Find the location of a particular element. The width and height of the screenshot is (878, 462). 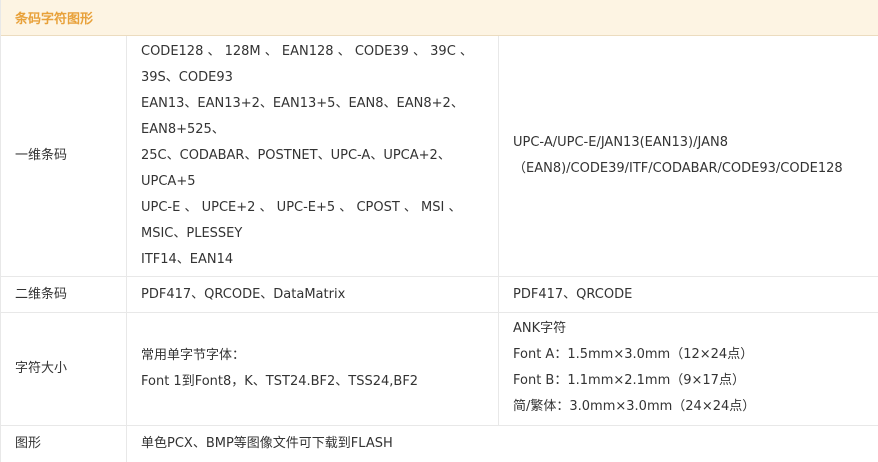

cell-2d-model-a: PDF417、QRCODE、DataMatrix is located at coordinates (313, 294).